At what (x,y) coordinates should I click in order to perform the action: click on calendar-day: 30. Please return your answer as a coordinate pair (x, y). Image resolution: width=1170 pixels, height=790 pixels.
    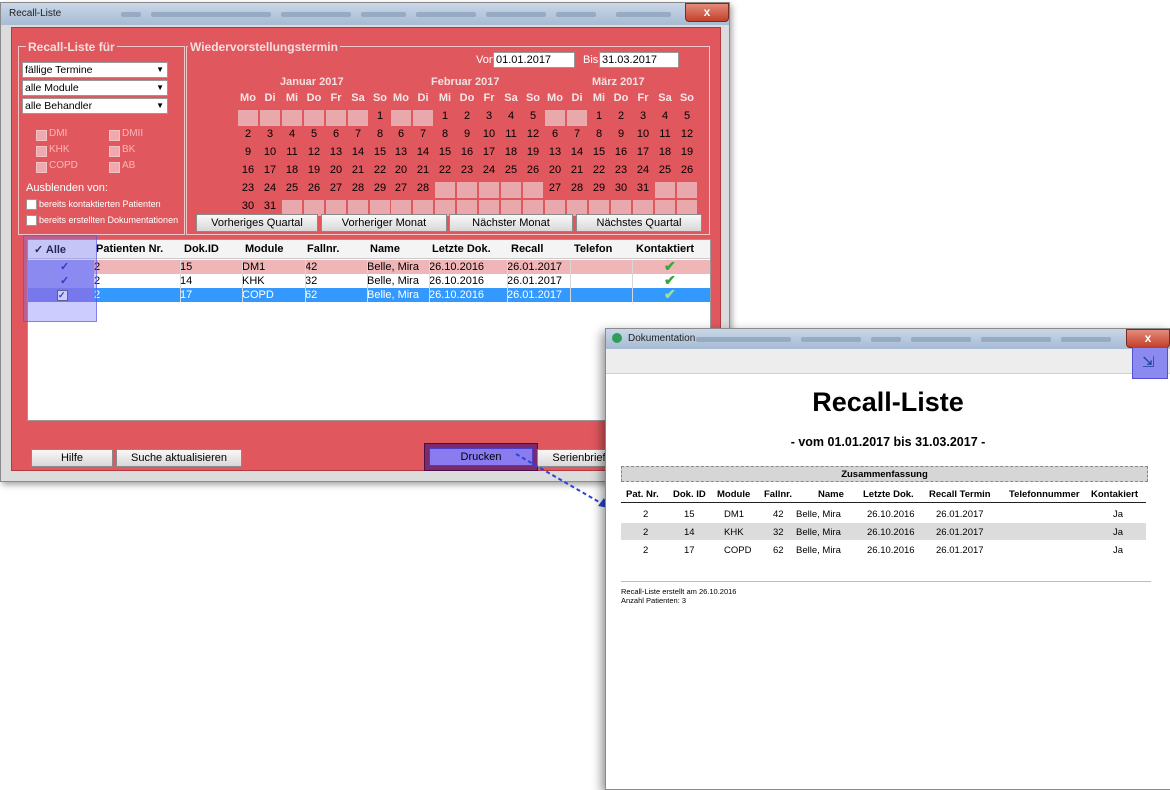
    Looking at the image, I should click on (621, 188).